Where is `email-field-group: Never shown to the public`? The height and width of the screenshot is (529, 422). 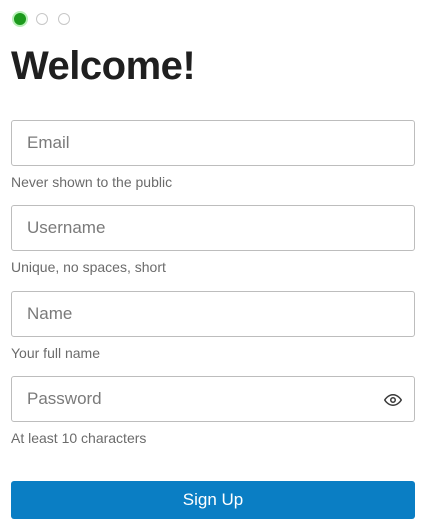 email-field-group: Never shown to the public is located at coordinates (213, 155).